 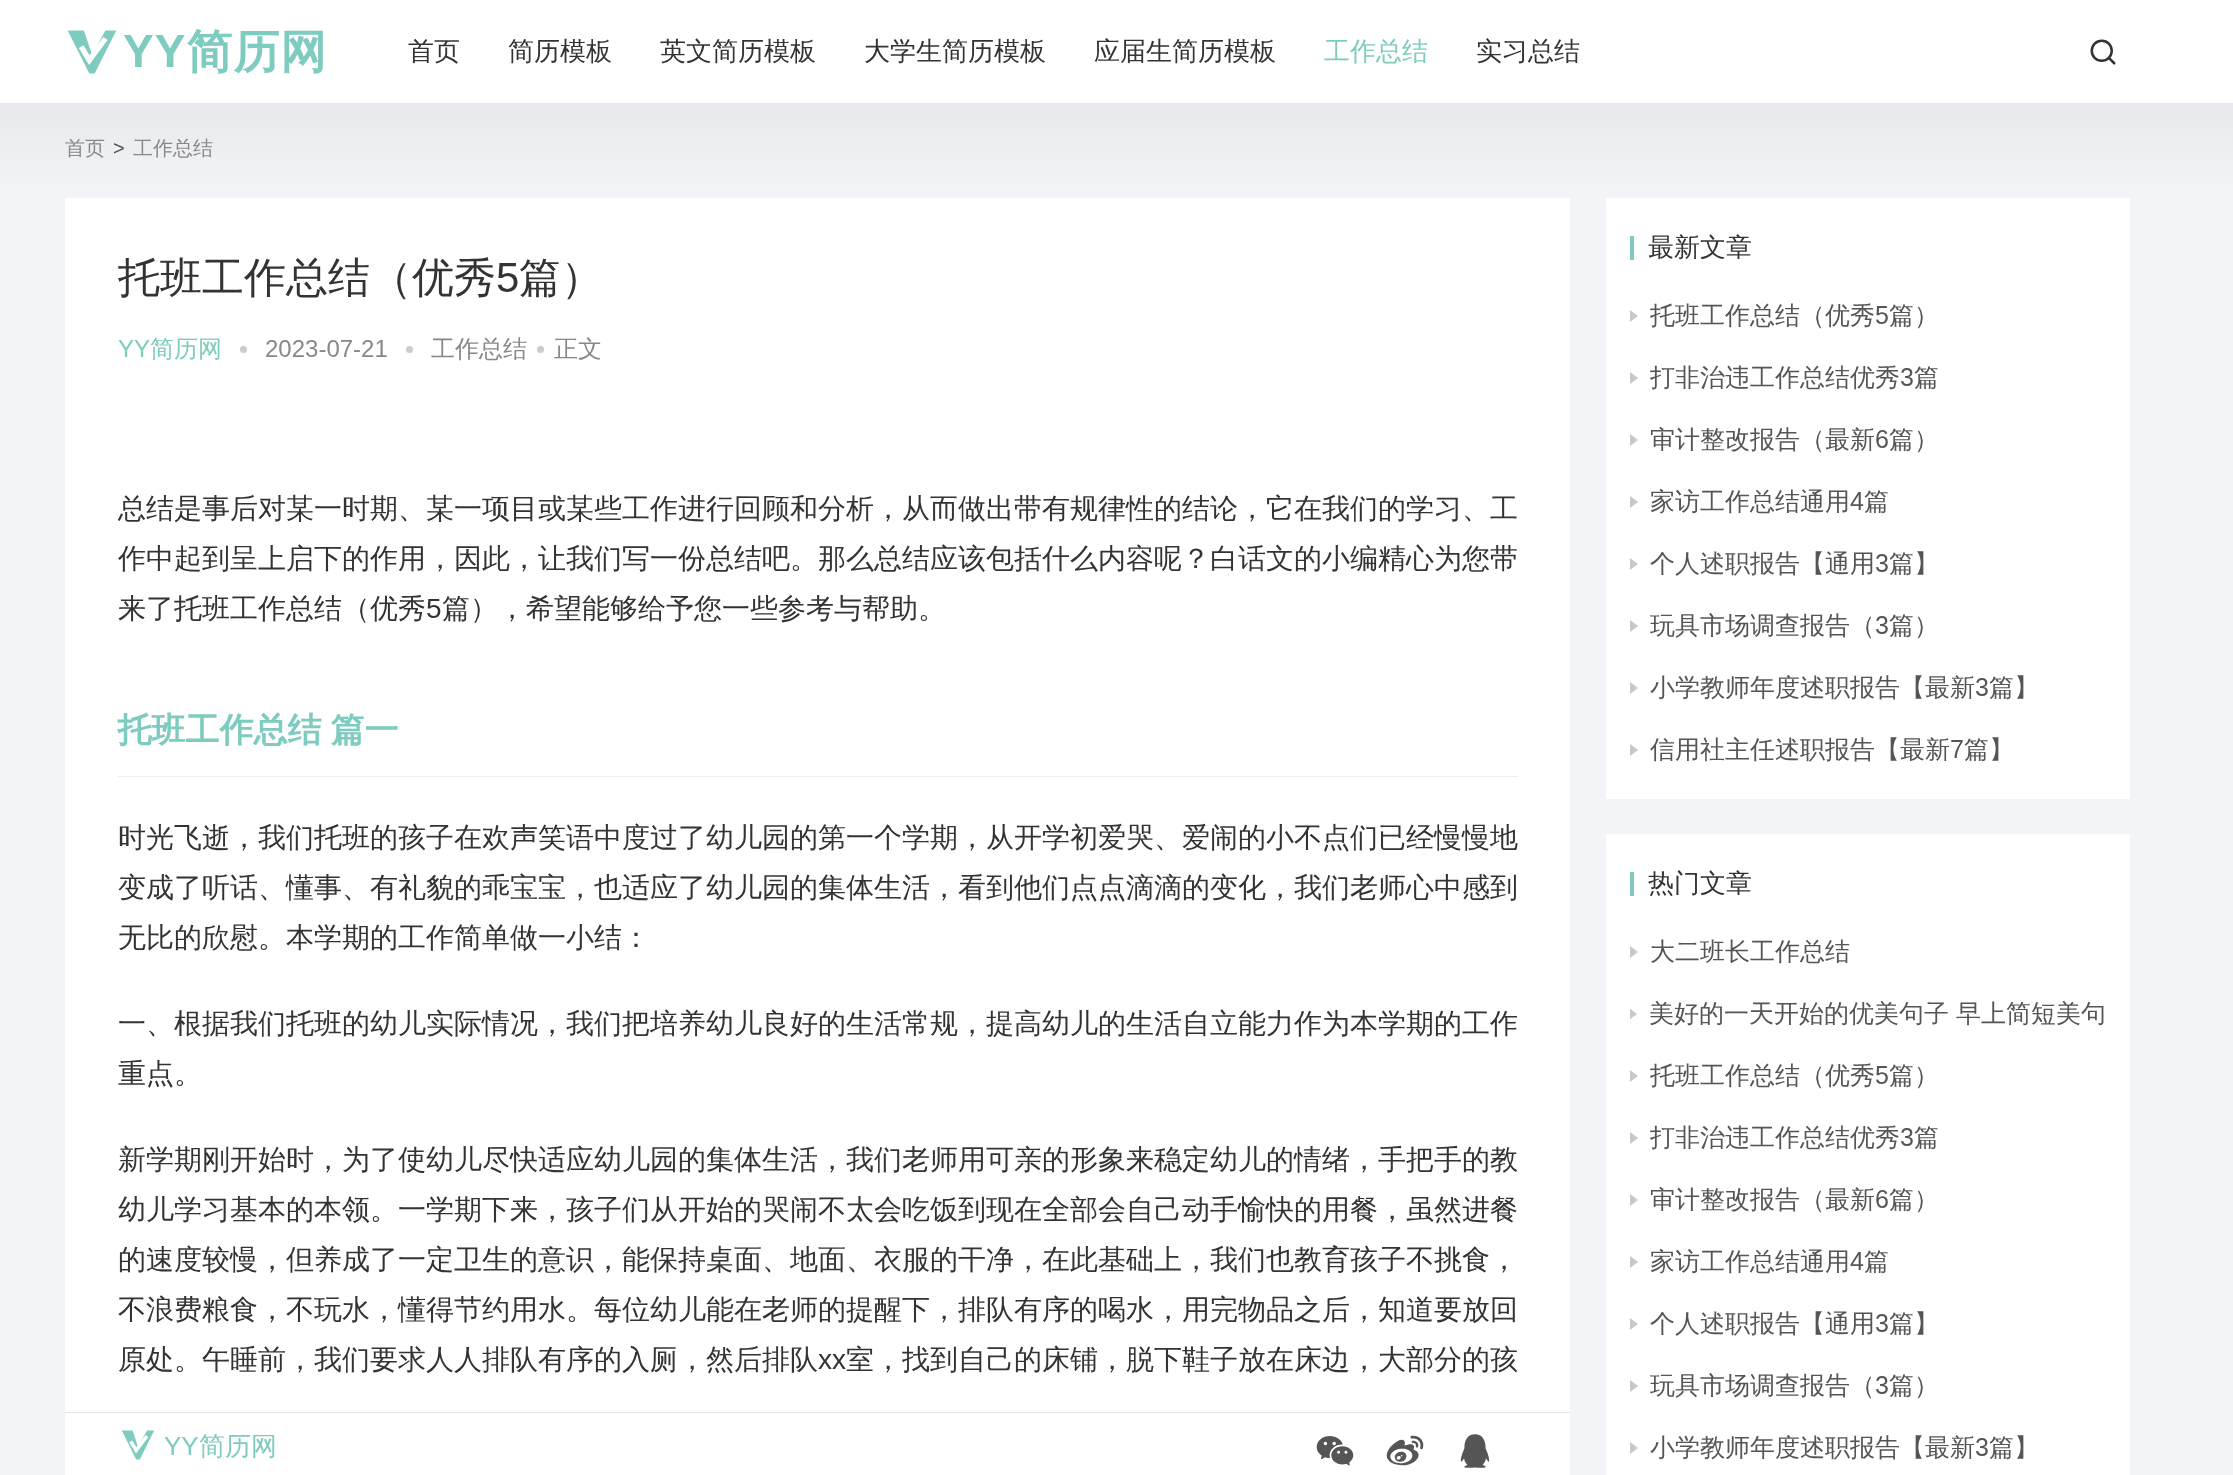 What do you see at coordinates (434, 51) in the screenshot?
I see `nav-link: 首页` at bounding box center [434, 51].